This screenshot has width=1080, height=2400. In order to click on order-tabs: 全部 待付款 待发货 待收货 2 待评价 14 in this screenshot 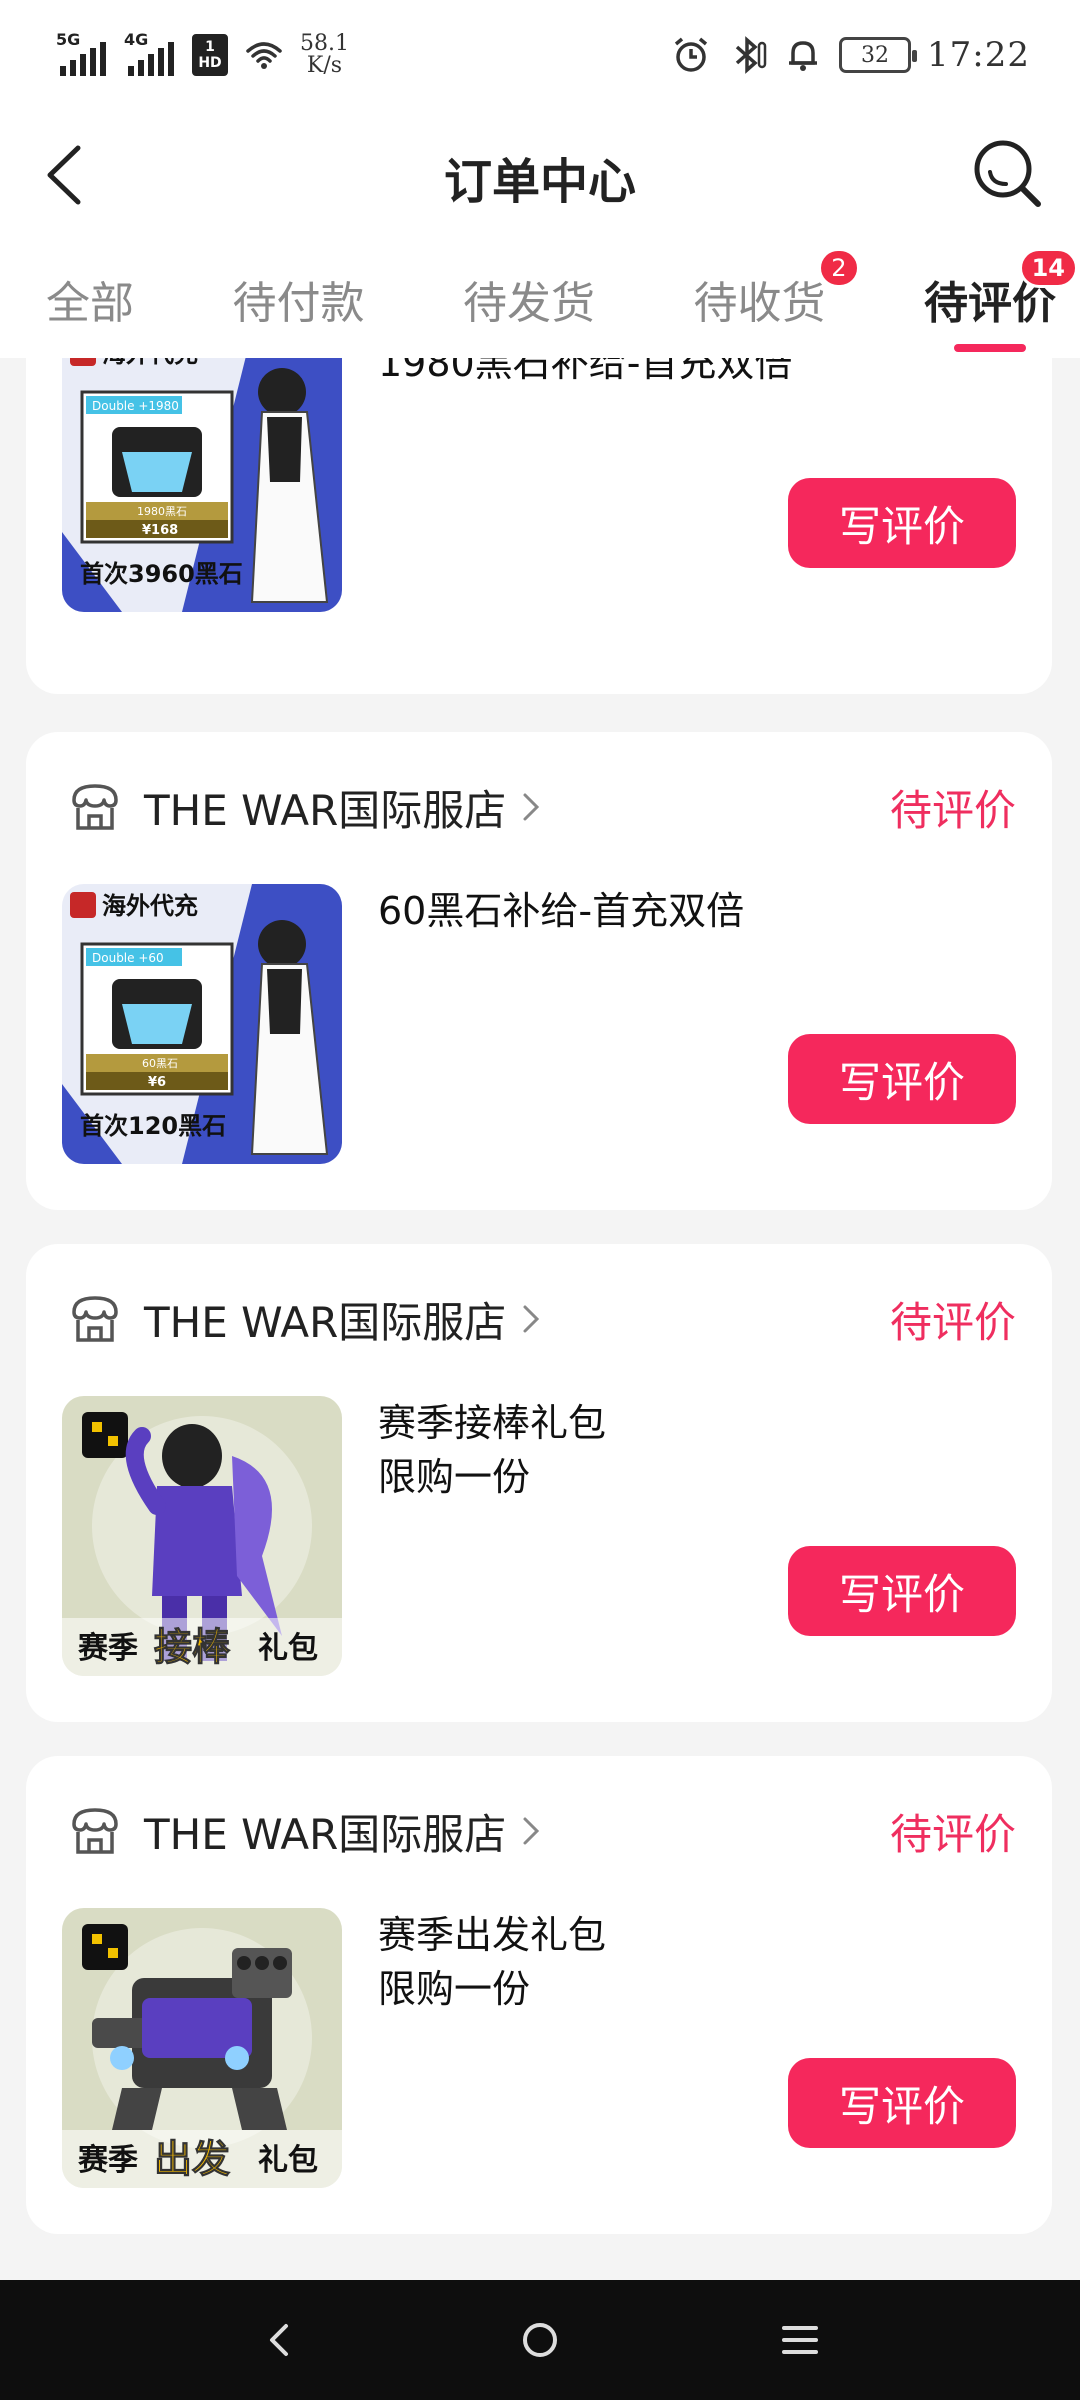, I will do `click(540, 299)`.